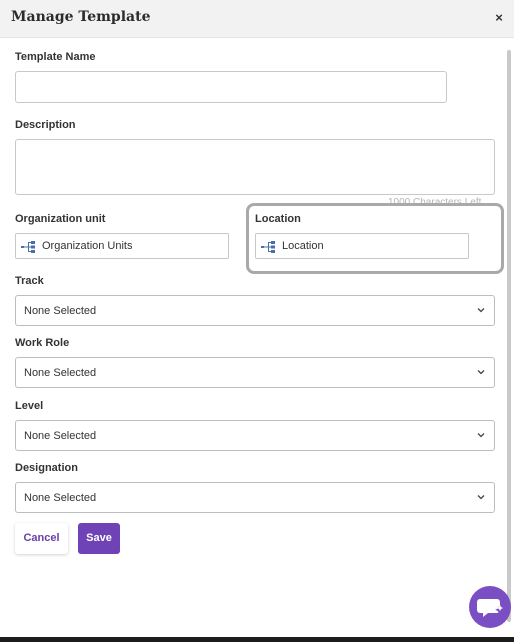 This screenshot has height=642, width=514. I want to click on organization-unit-picker: Organization Units, so click(122, 246).